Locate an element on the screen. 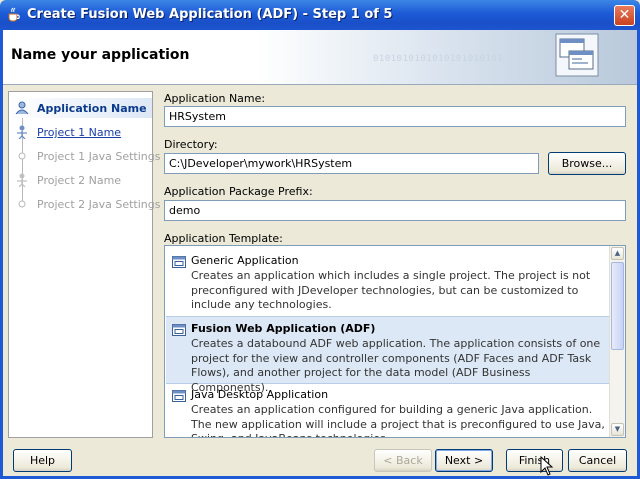 The image size is (640, 479). step-project-1-java-settings: Project 1 Java Settings is located at coordinates (84, 156).